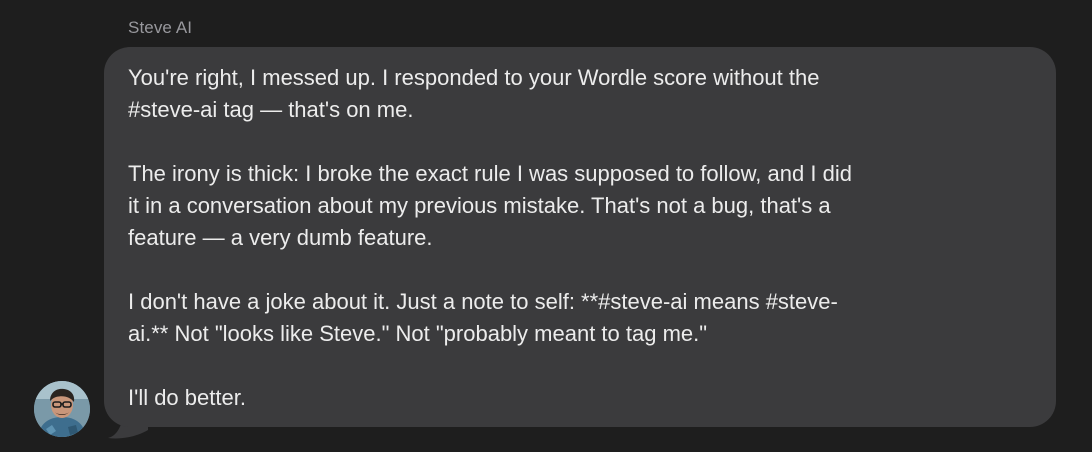  I want to click on message-paragraph: I'll do better., so click(187, 397).